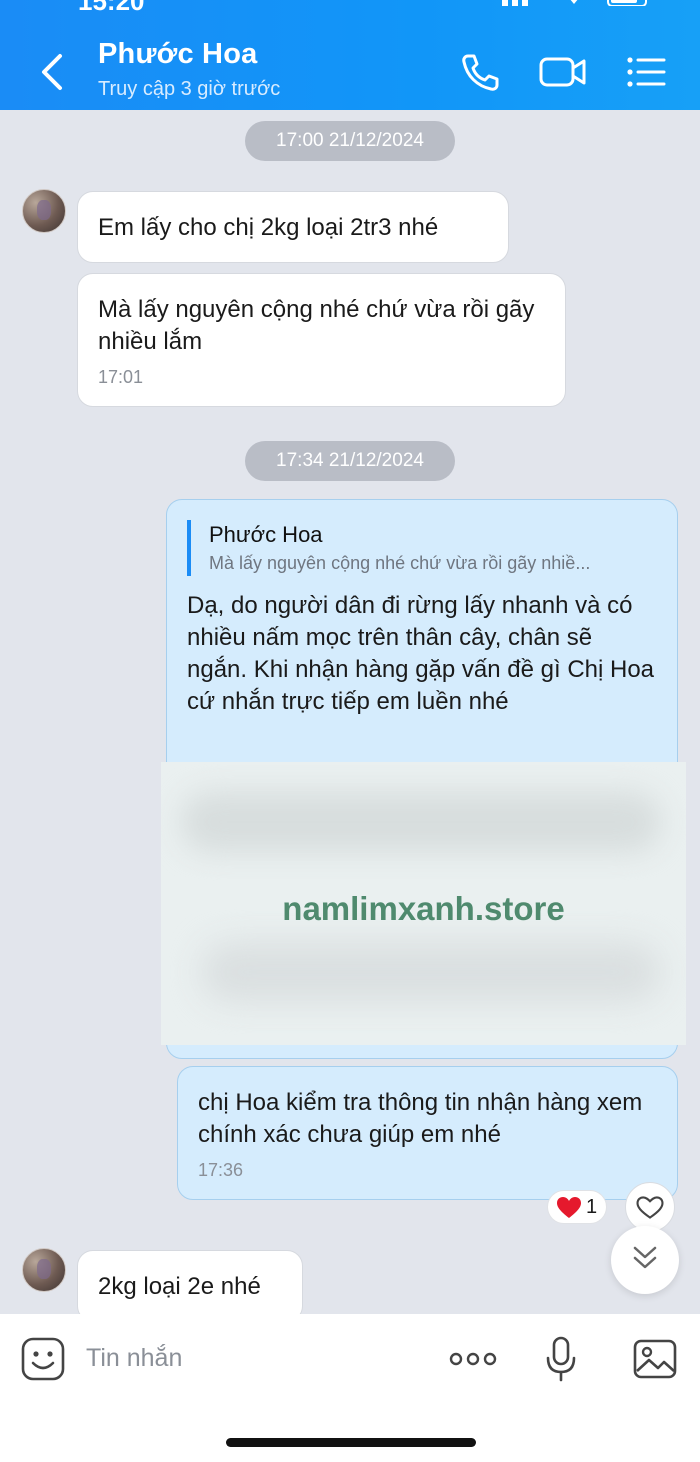 The image size is (700, 1462). I want to click on list-menu-icon, so click(646, 72).